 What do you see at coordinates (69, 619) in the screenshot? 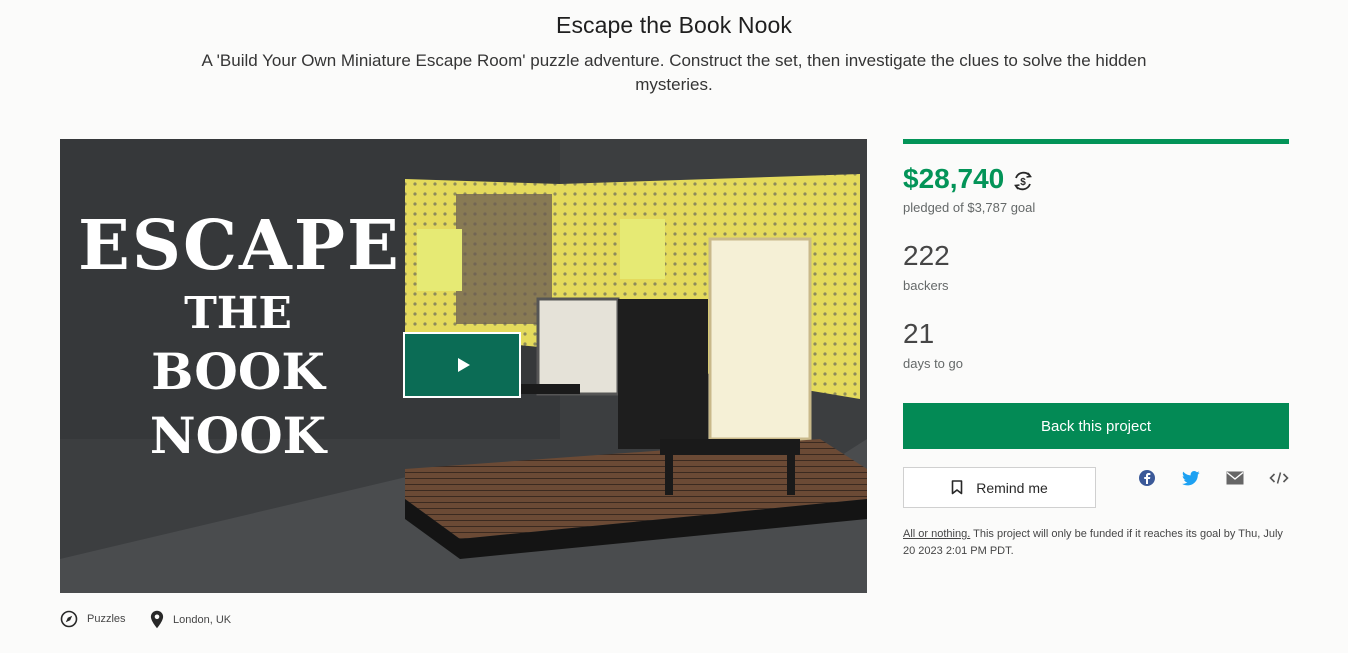
I see `compass-icon` at bounding box center [69, 619].